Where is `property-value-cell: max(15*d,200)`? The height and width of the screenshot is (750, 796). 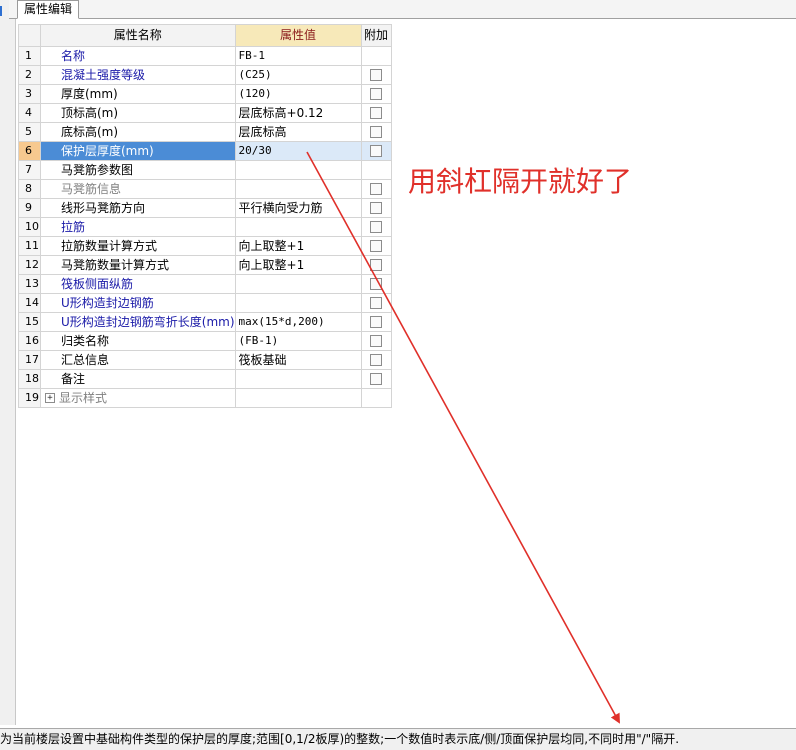
property-value-cell: max(15*d,200) is located at coordinates (298, 322).